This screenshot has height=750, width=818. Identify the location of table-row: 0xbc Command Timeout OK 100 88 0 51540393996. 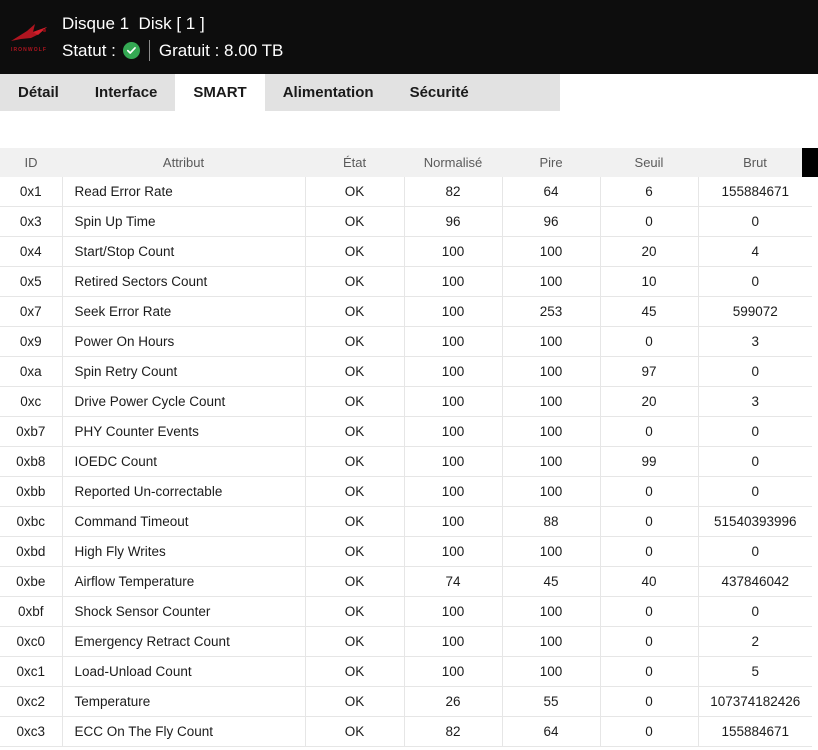
(406, 521).